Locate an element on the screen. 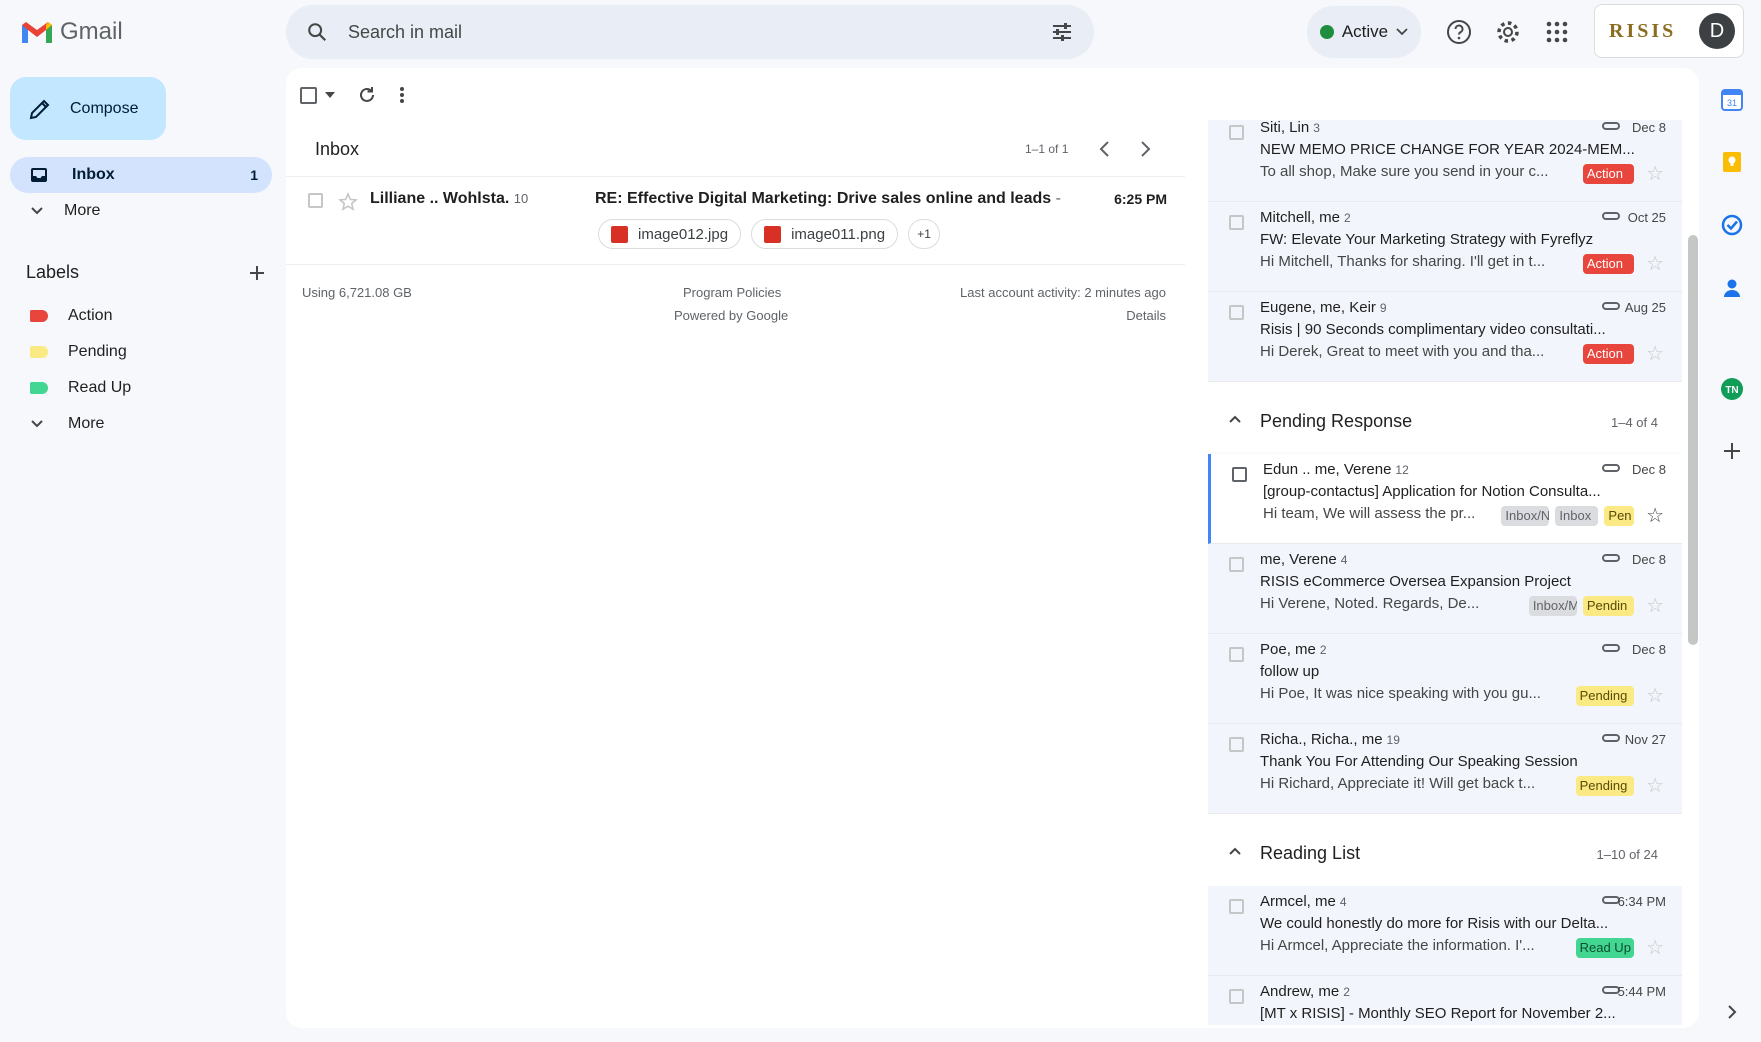 The height and width of the screenshot is (1042, 1761). more-attachments-chip: +1 is located at coordinates (924, 234).